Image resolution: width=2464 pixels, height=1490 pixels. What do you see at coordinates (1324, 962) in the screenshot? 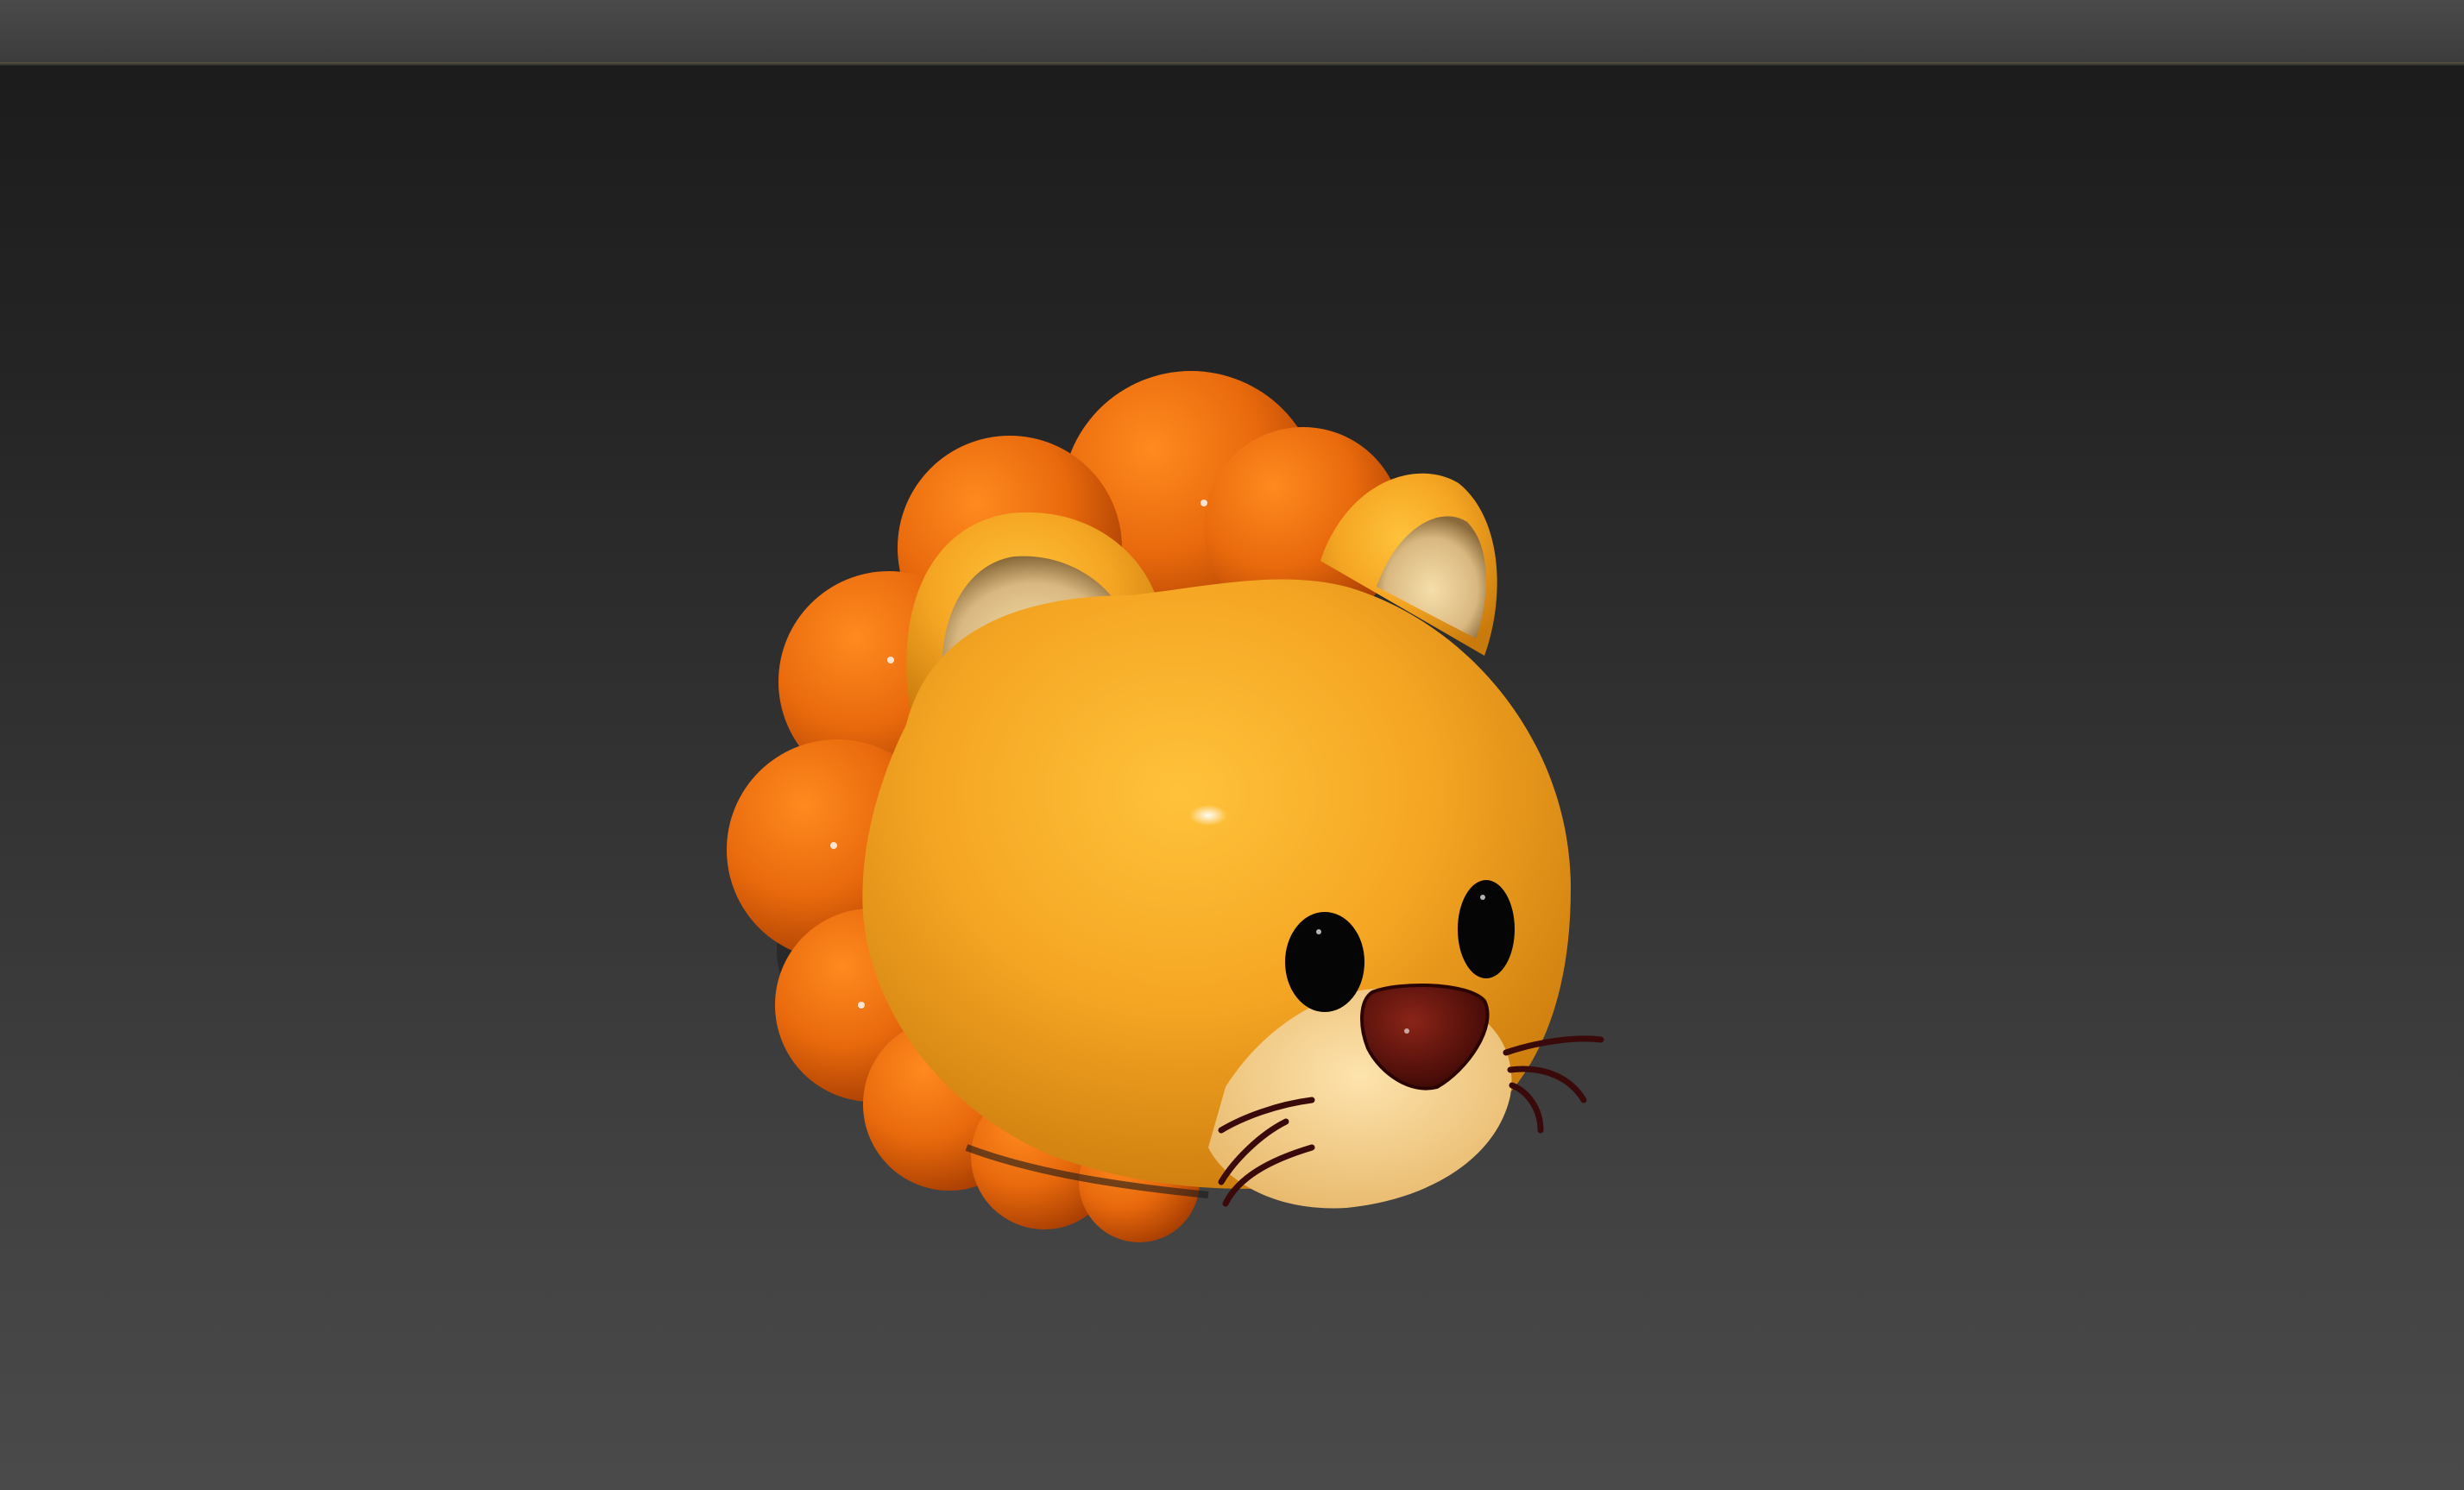
I see `left-eye` at bounding box center [1324, 962].